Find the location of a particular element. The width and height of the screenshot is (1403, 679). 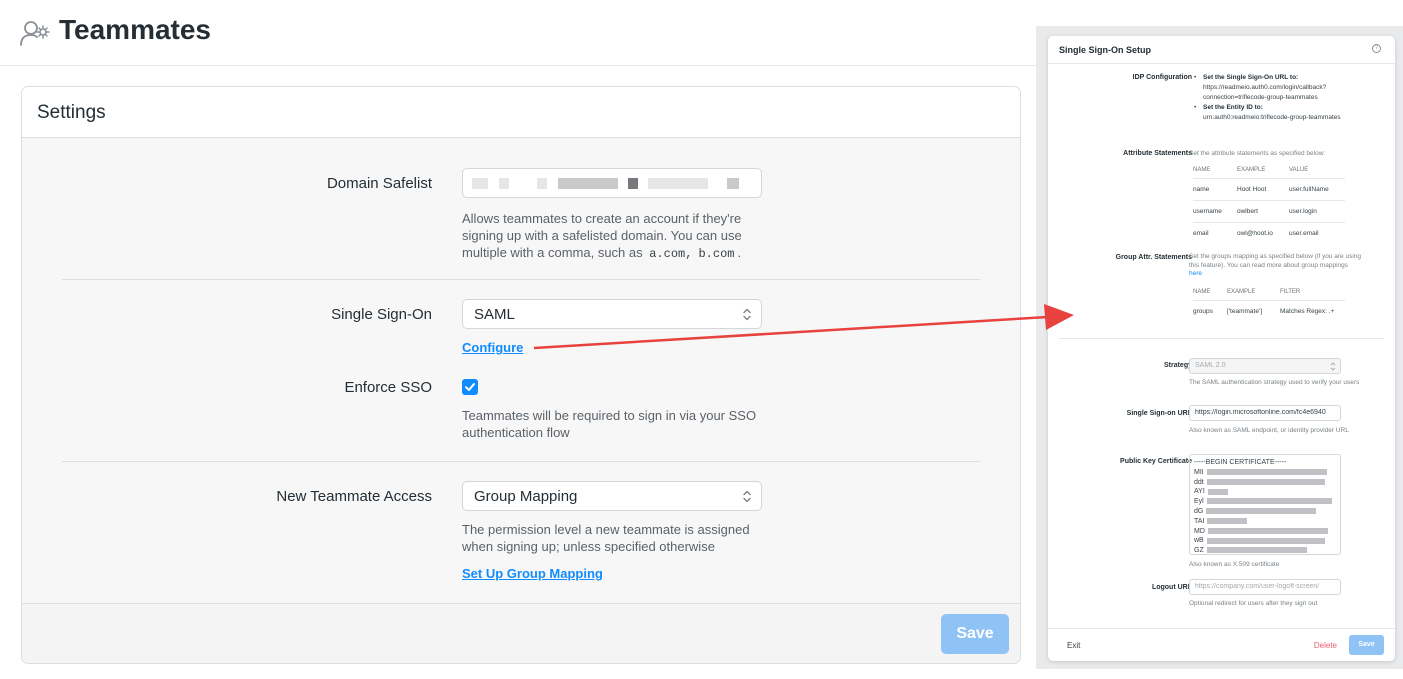

sso-panel-header: Single Sign-On Setup ? is located at coordinates (1221, 50).